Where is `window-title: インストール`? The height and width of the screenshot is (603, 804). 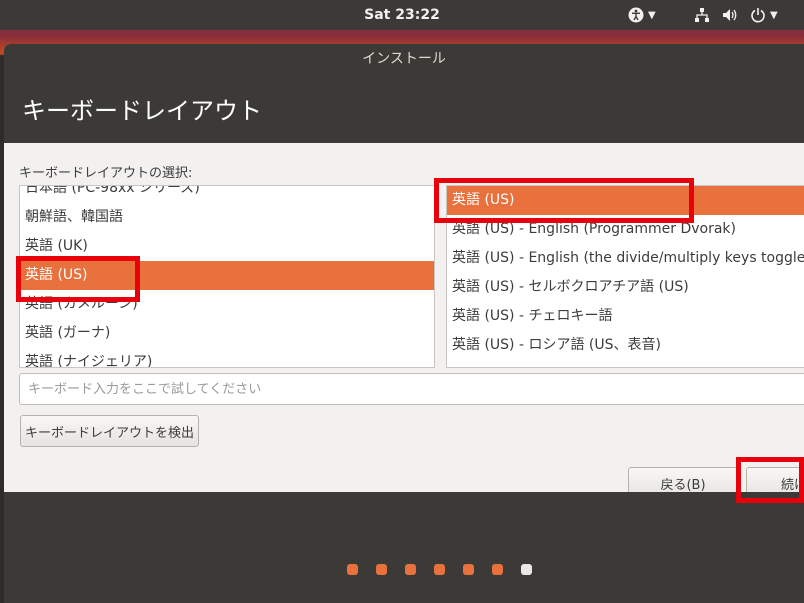 window-title: インストール is located at coordinates (404, 59).